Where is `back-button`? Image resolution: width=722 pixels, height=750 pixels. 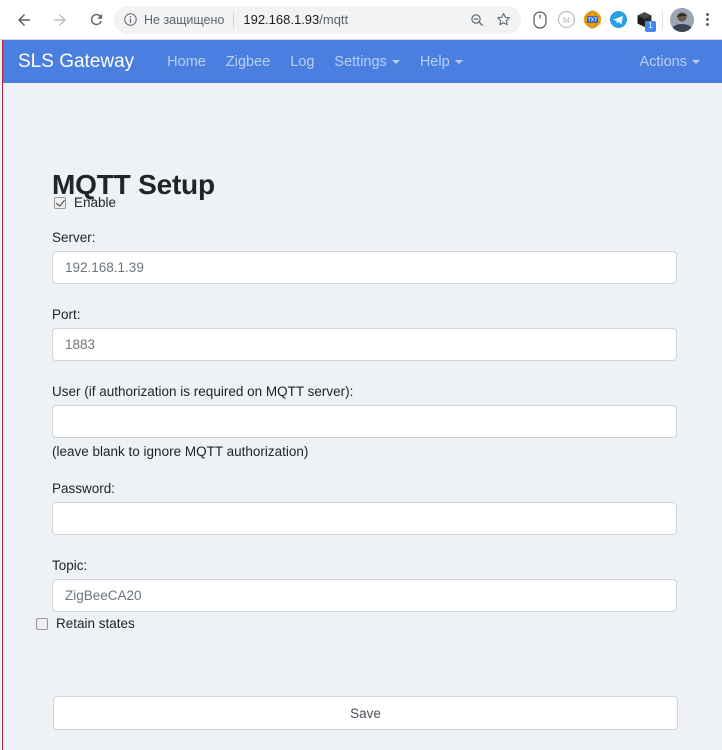 back-button is located at coordinates (24, 20).